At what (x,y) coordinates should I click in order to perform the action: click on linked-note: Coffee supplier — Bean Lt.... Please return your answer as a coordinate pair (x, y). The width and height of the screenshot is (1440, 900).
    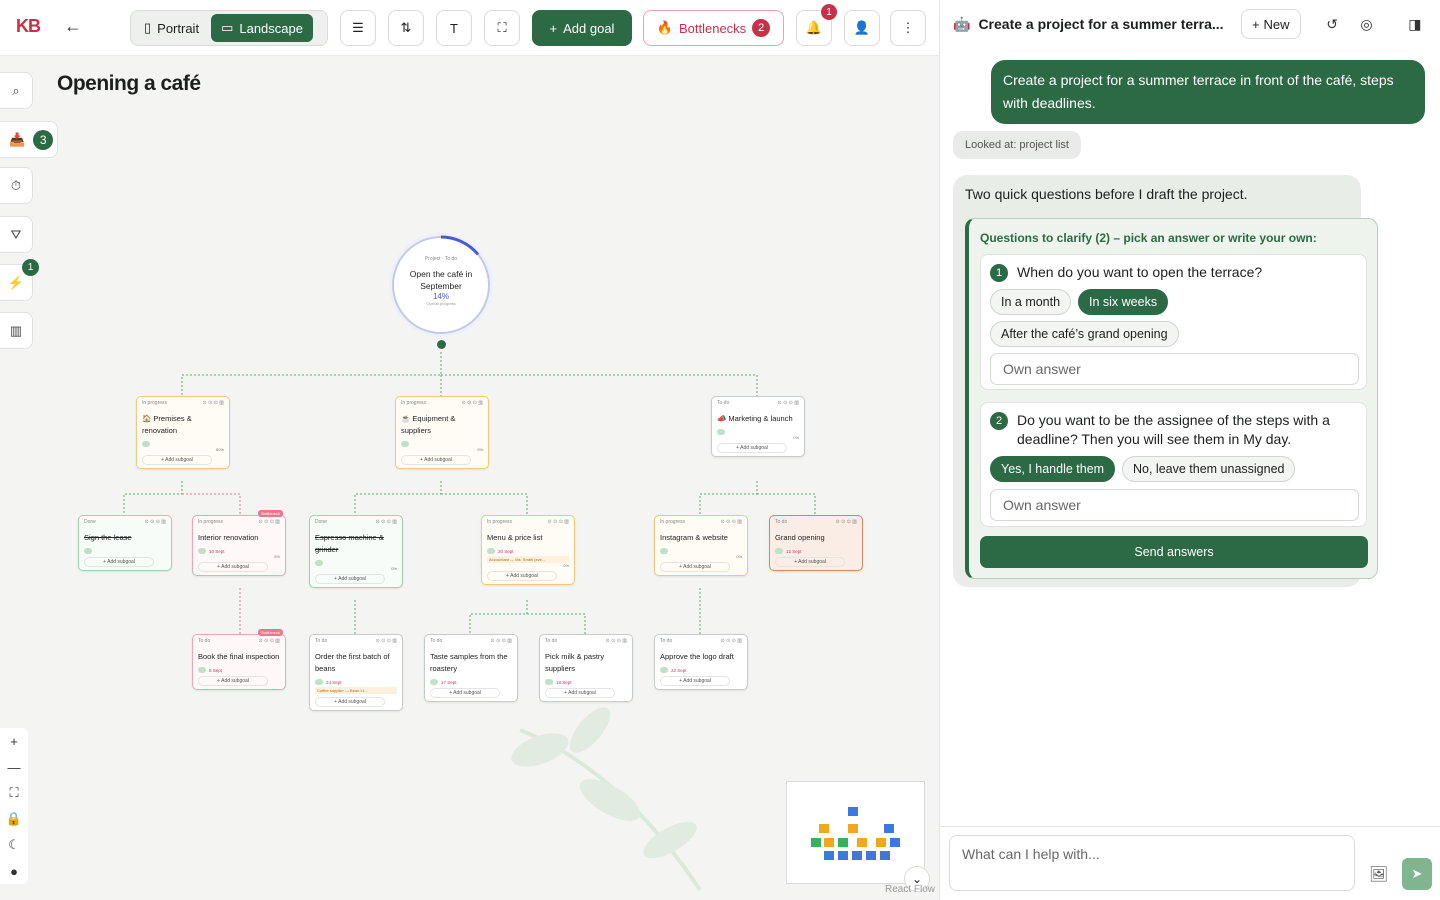
    Looking at the image, I should click on (356, 690).